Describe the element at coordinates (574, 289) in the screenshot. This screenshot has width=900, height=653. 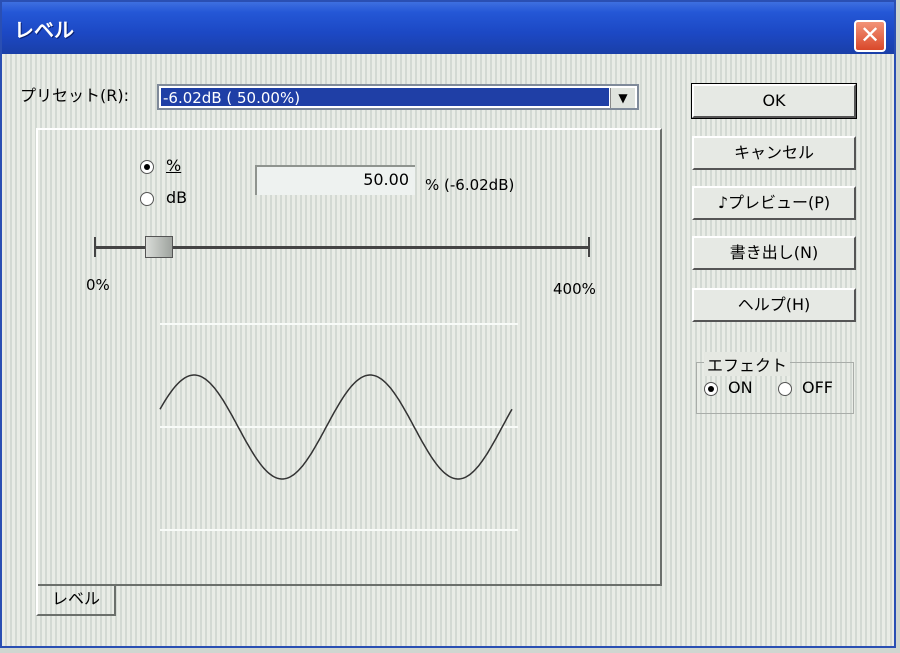
I see `slider-max-label: 400%` at that location.